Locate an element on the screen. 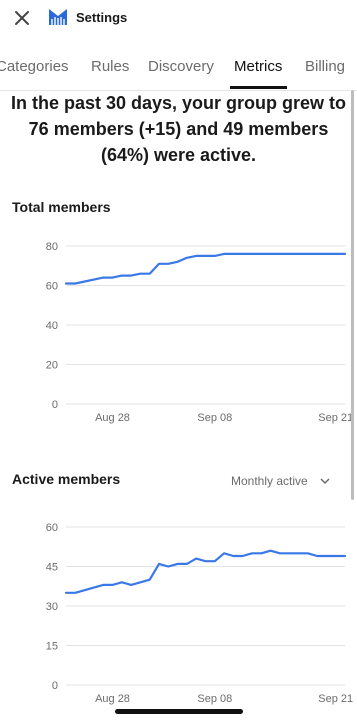  close-icon is located at coordinates (22, 18).